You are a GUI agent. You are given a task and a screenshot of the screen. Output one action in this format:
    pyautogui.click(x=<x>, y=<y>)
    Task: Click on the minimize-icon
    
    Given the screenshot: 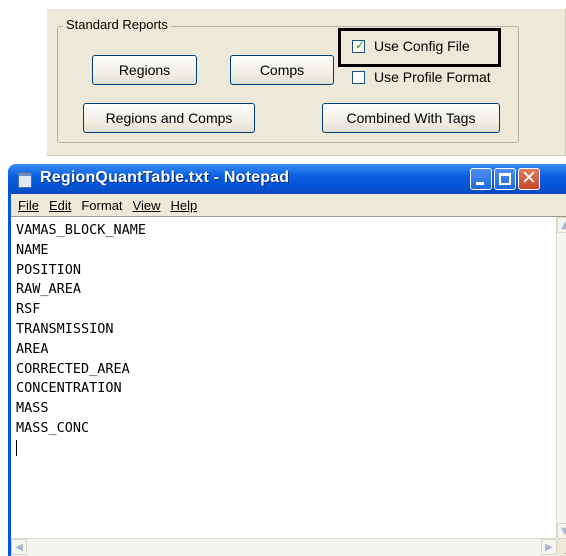 What is the action you would take?
    pyautogui.click(x=480, y=183)
    